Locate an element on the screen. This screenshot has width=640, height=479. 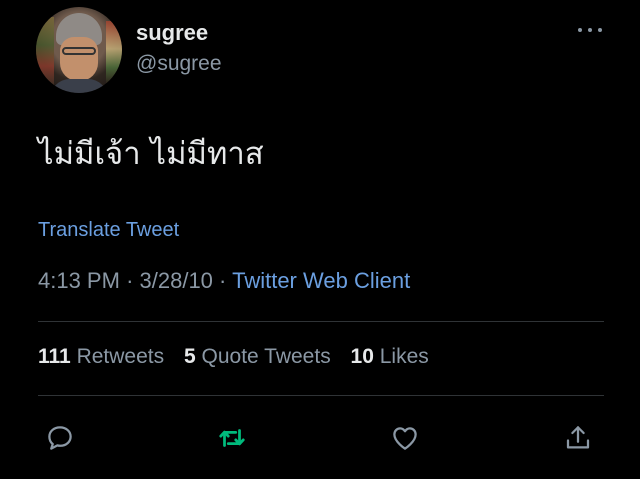
quotes-count: 5 is located at coordinates (189, 356).